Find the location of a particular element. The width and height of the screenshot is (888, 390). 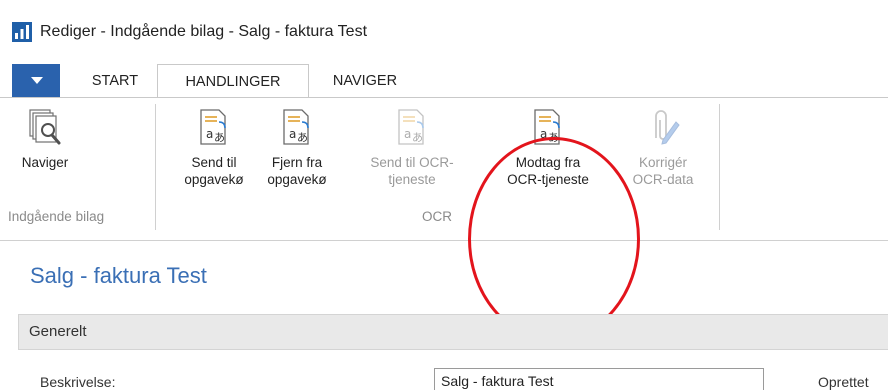

page-title: Salg - faktura Test is located at coordinates (118, 275).